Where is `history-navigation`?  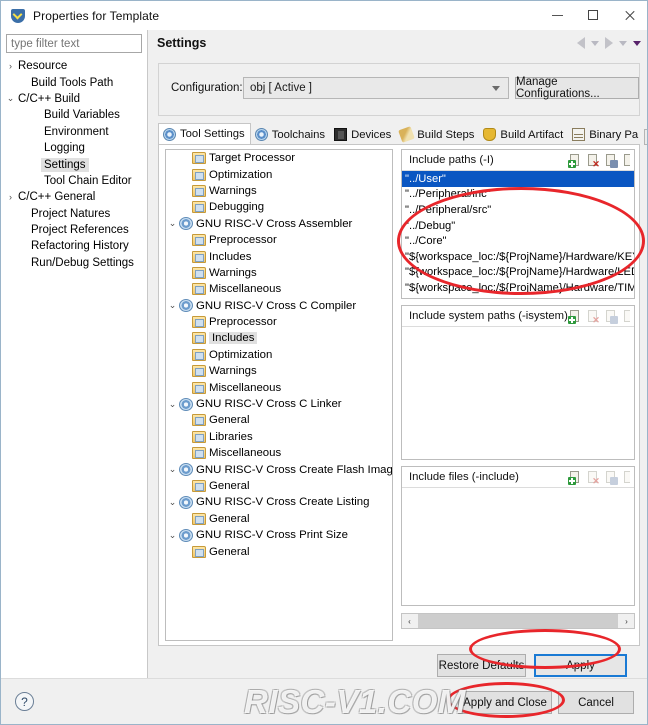 history-navigation is located at coordinates (609, 43).